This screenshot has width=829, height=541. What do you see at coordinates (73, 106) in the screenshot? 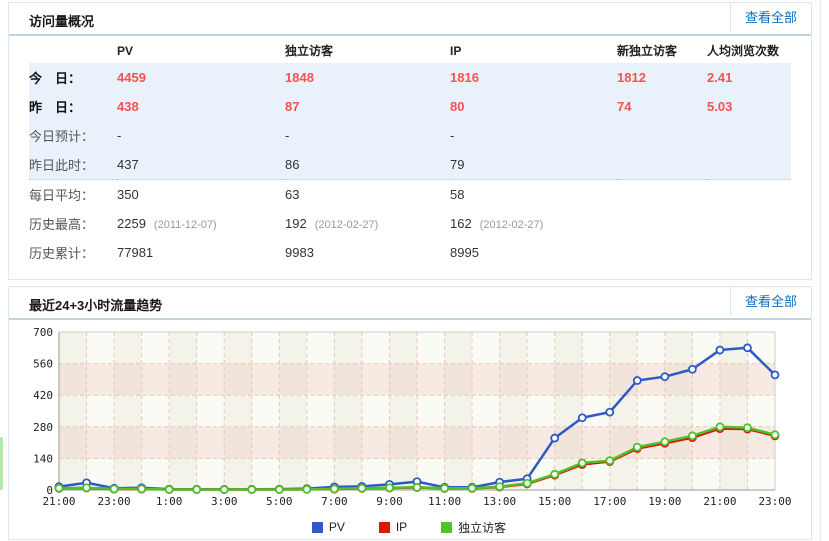
I see `row-label: 昨 日：` at bounding box center [73, 106].